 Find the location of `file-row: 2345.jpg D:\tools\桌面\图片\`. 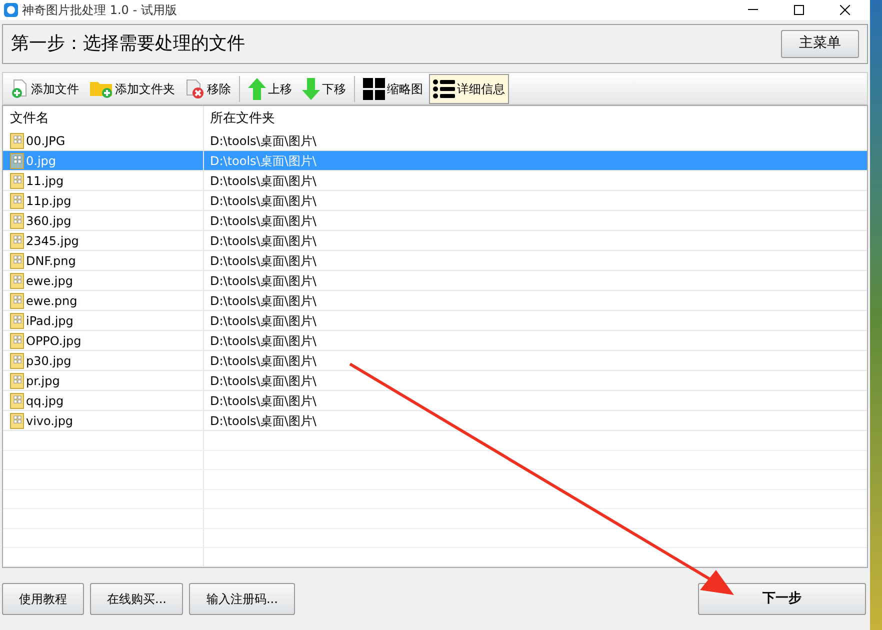

file-row: 2345.jpg D:\tools\桌面\图片\ is located at coordinates (435, 241).